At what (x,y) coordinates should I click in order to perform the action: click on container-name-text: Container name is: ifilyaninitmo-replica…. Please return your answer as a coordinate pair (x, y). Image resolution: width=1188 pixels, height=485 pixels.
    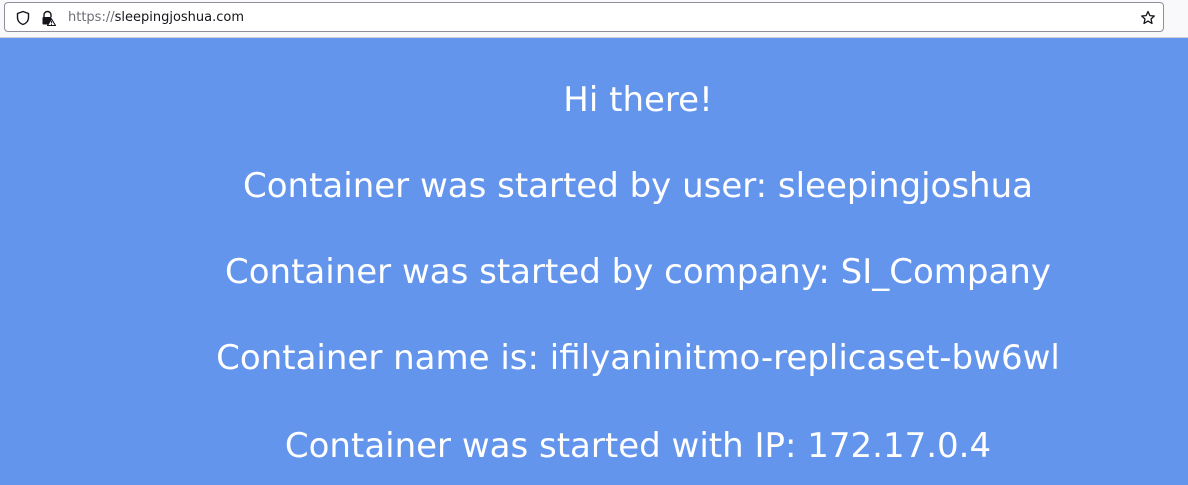
    Looking at the image, I should click on (638, 358).